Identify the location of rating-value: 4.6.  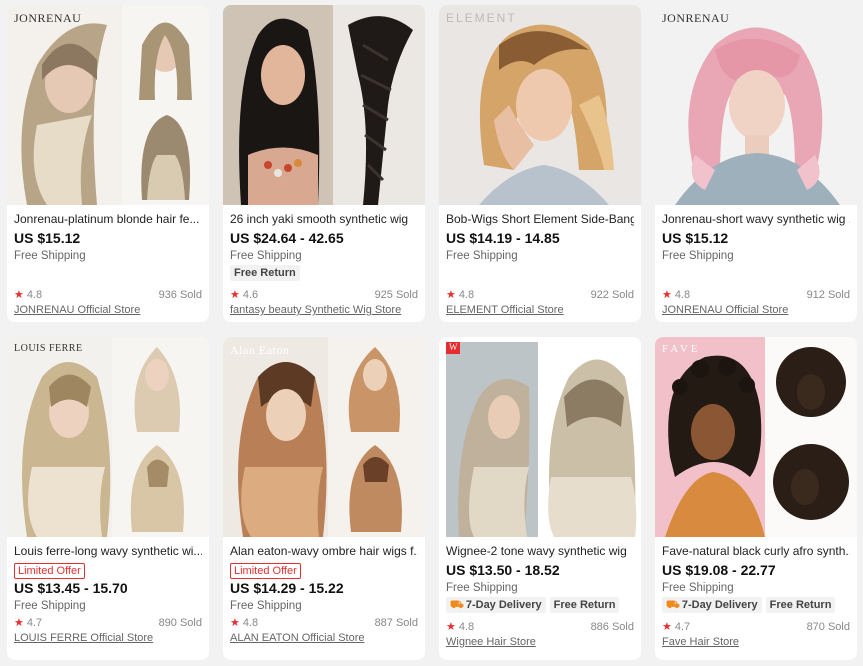
(250, 295).